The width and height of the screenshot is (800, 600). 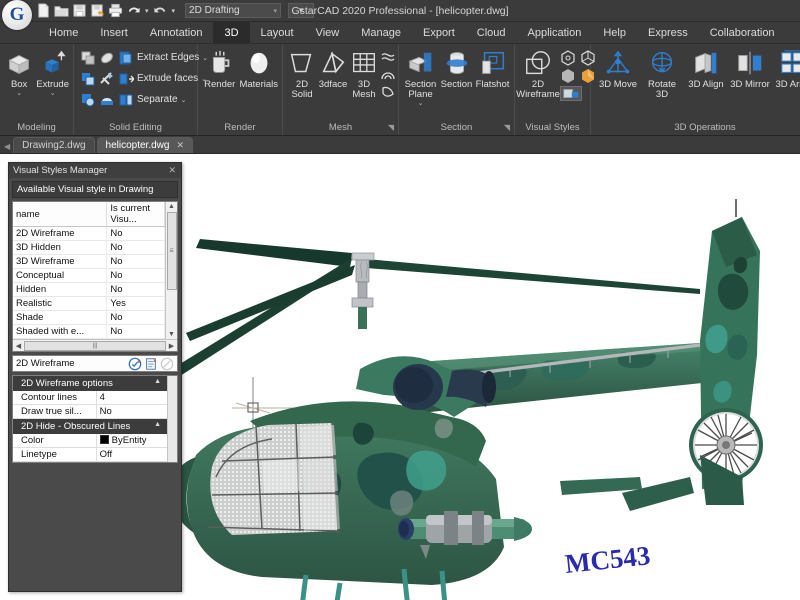 What do you see at coordinates (171, 346) in the screenshot?
I see `scroll-right-icon: ▶` at bounding box center [171, 346].